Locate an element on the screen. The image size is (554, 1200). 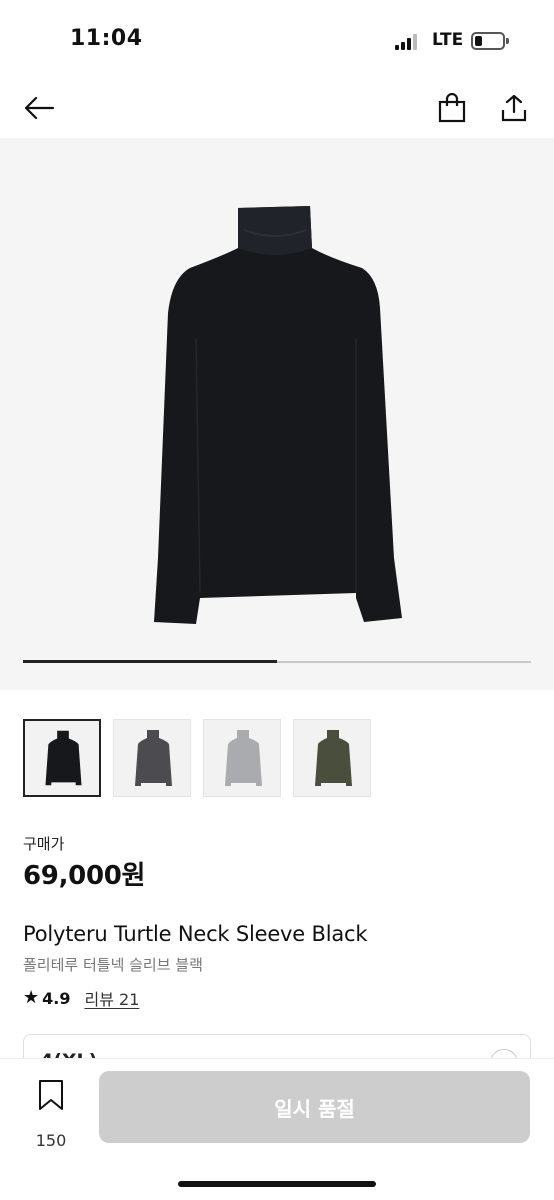
wishlist-button: 150 is located at coordinates (51, 1114).